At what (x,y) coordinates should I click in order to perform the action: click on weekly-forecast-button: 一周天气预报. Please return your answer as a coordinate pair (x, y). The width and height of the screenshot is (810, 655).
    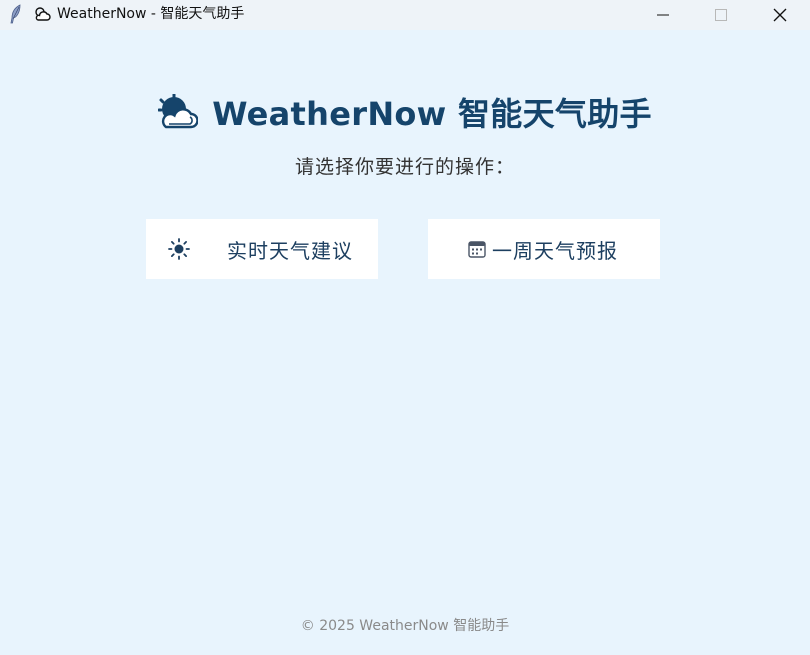
    Looking at the image, I should click on (544, 249).